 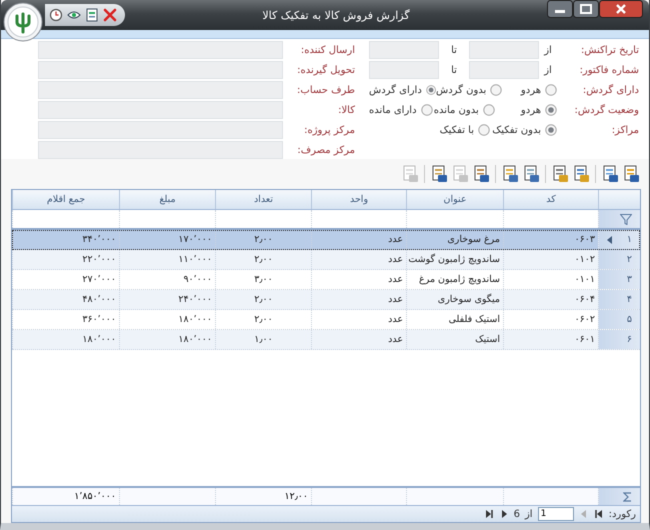 I want to click on column-header: تعداد, so click(x=263, y=200).